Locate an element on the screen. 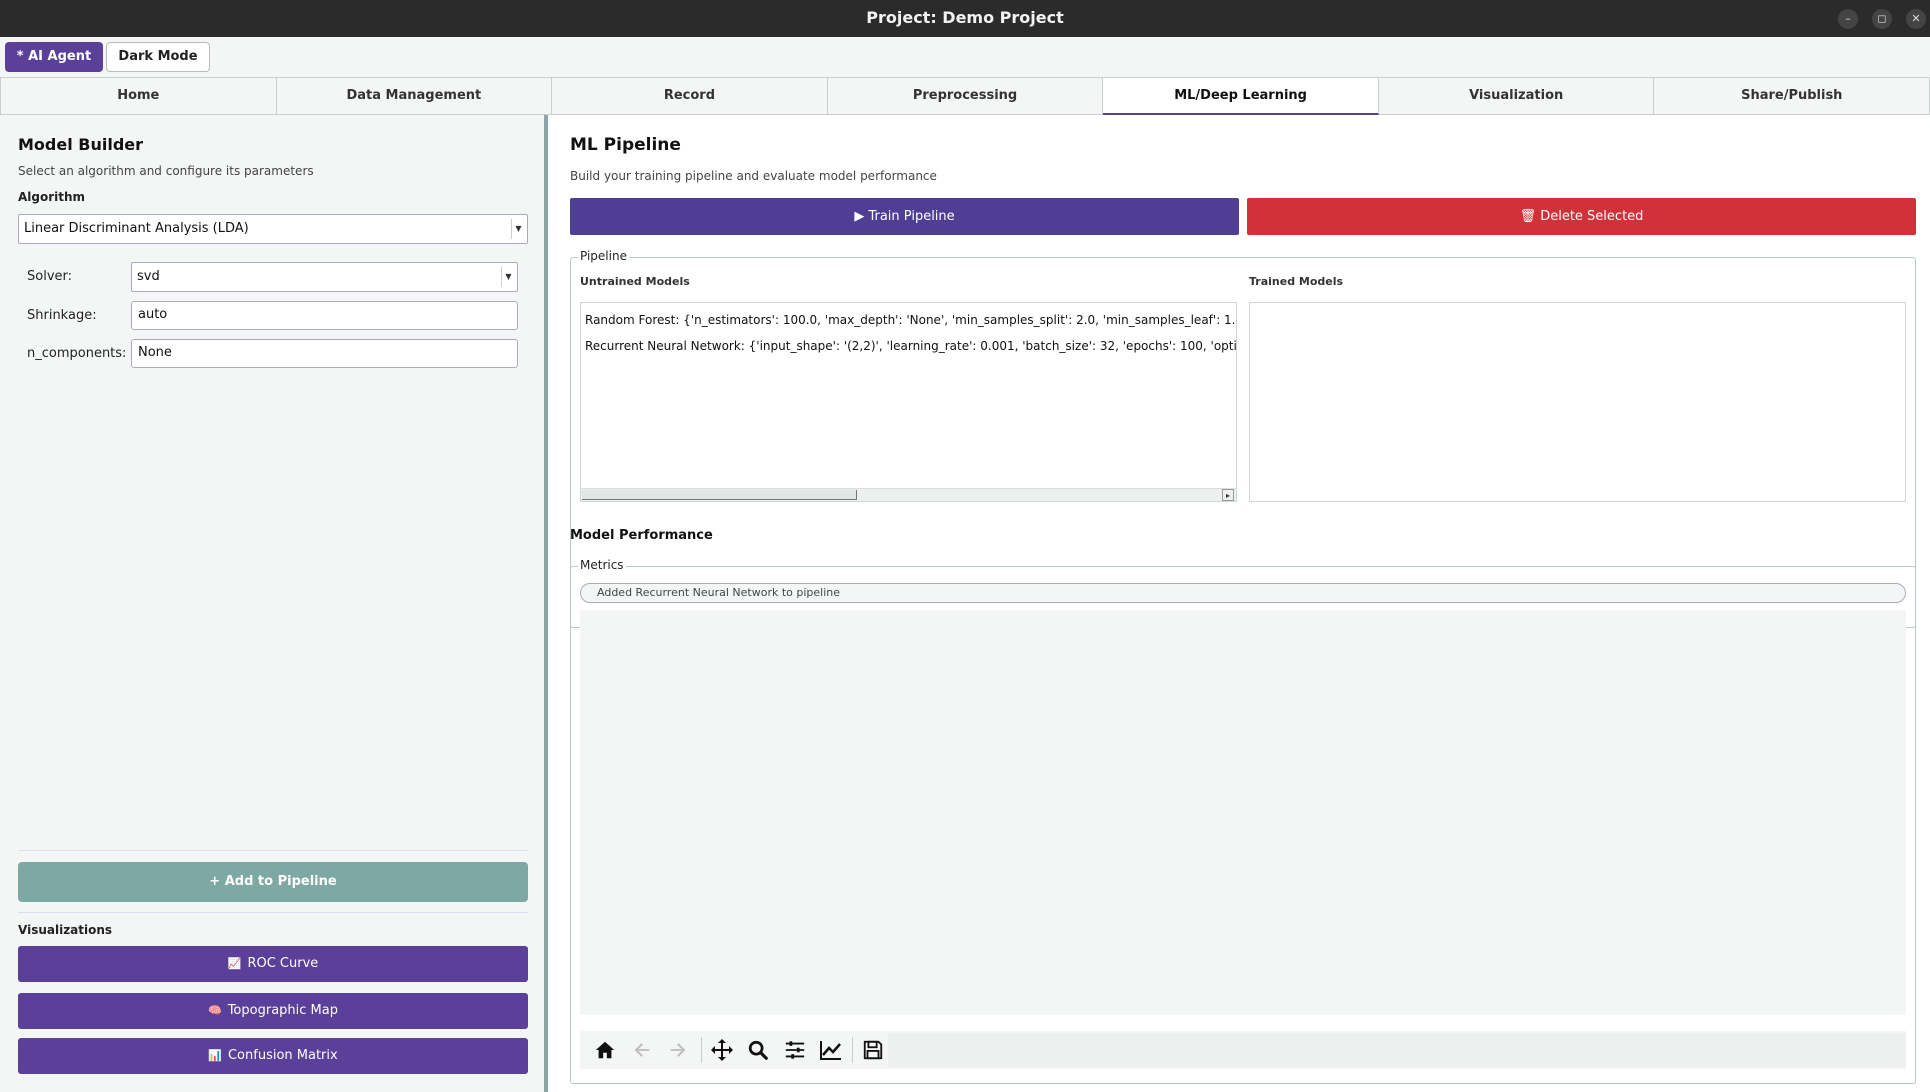  maximize-button: ◻ is located at coordinates (1882, 19).